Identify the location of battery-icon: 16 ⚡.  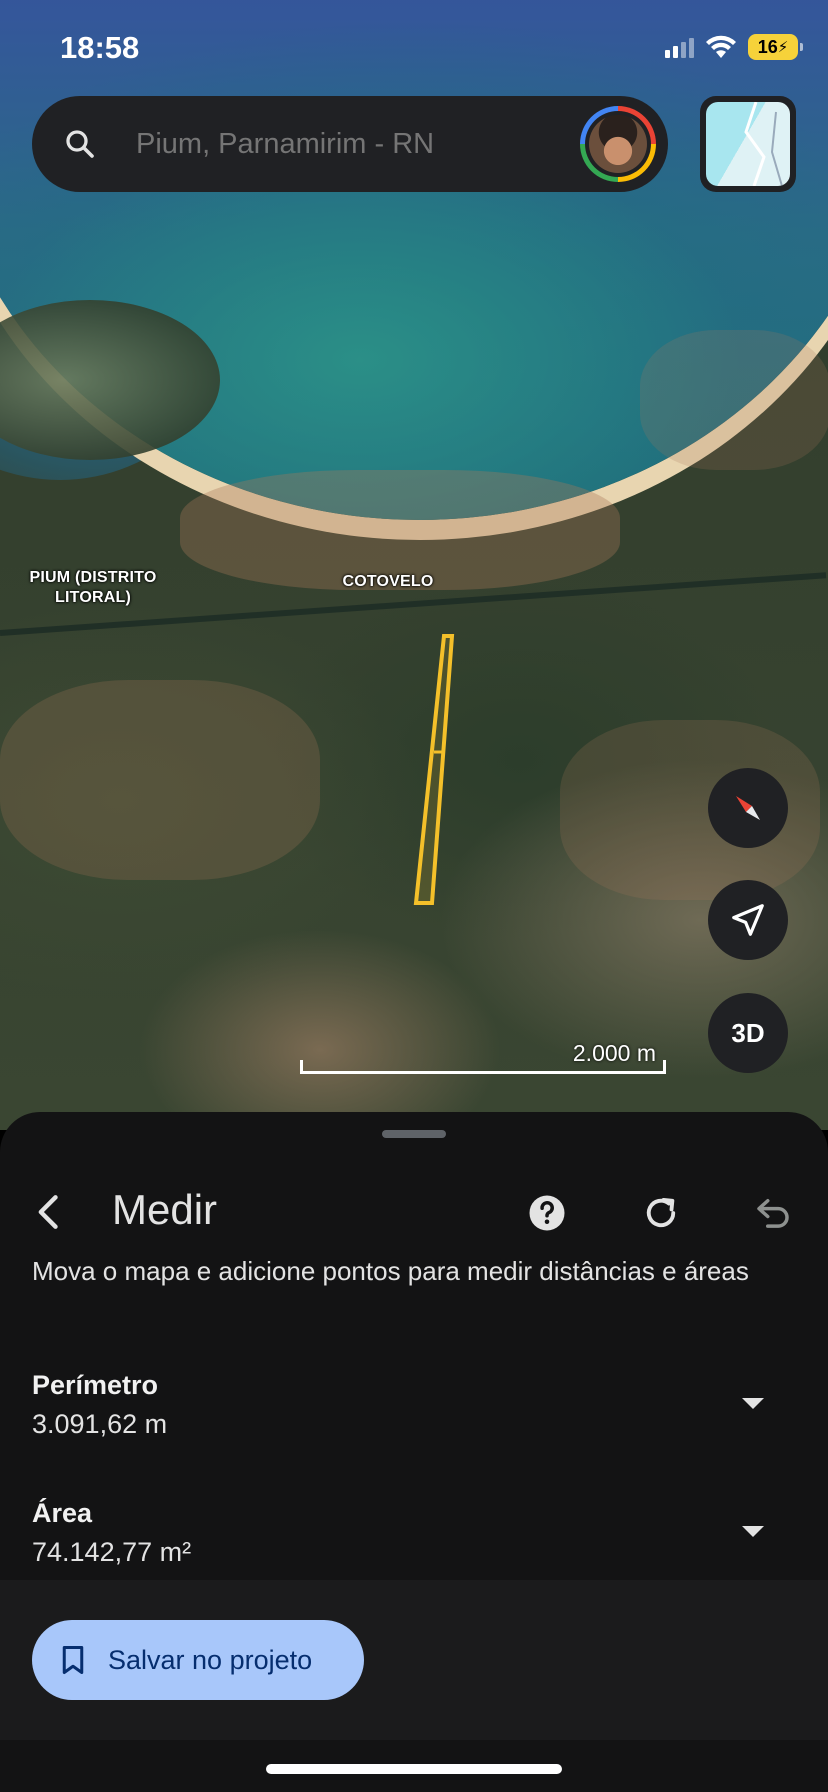
(775, 47).